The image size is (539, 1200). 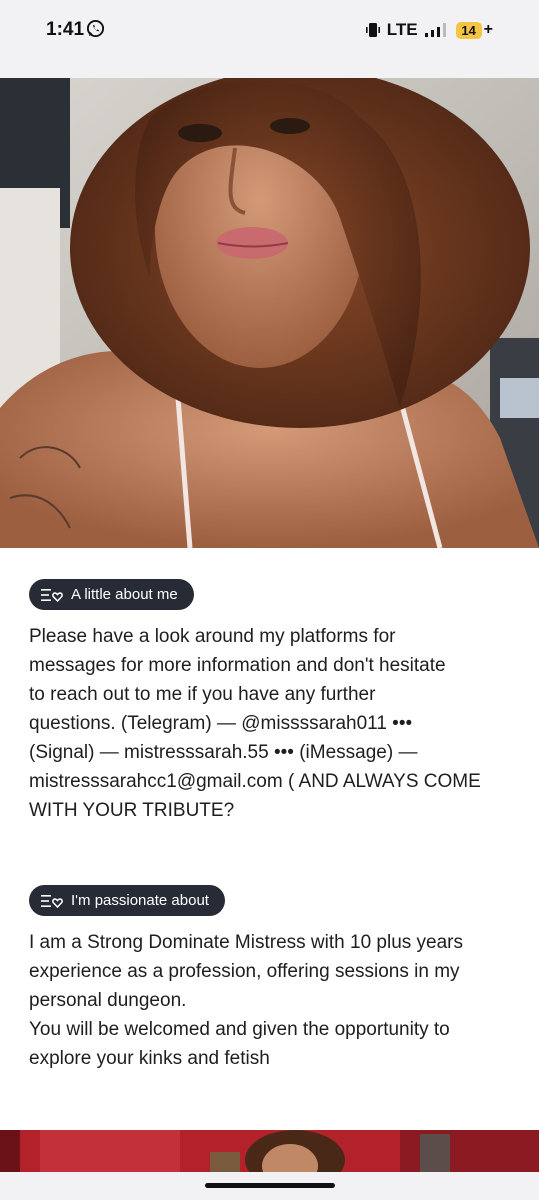 I want to click on next-photo, so click(x=269, y=1151).